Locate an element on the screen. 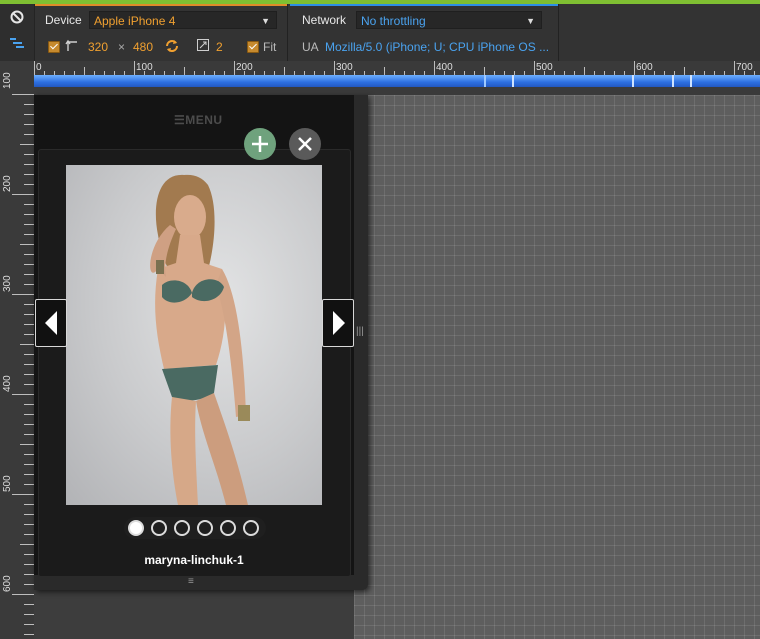 The image size is (760, 639). ruler-label-v5: 600 is located at coordinates (7, 583).